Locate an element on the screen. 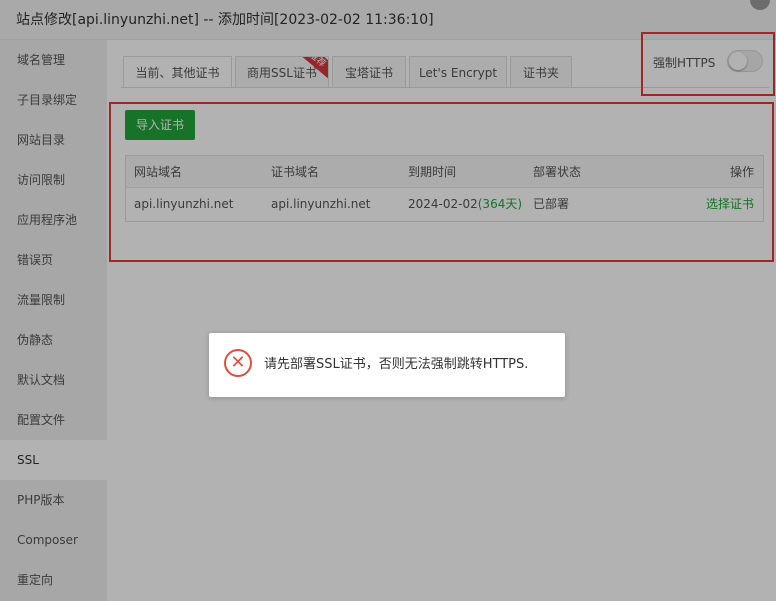  error-icon: ✕ is located at coordinates (238, 363).